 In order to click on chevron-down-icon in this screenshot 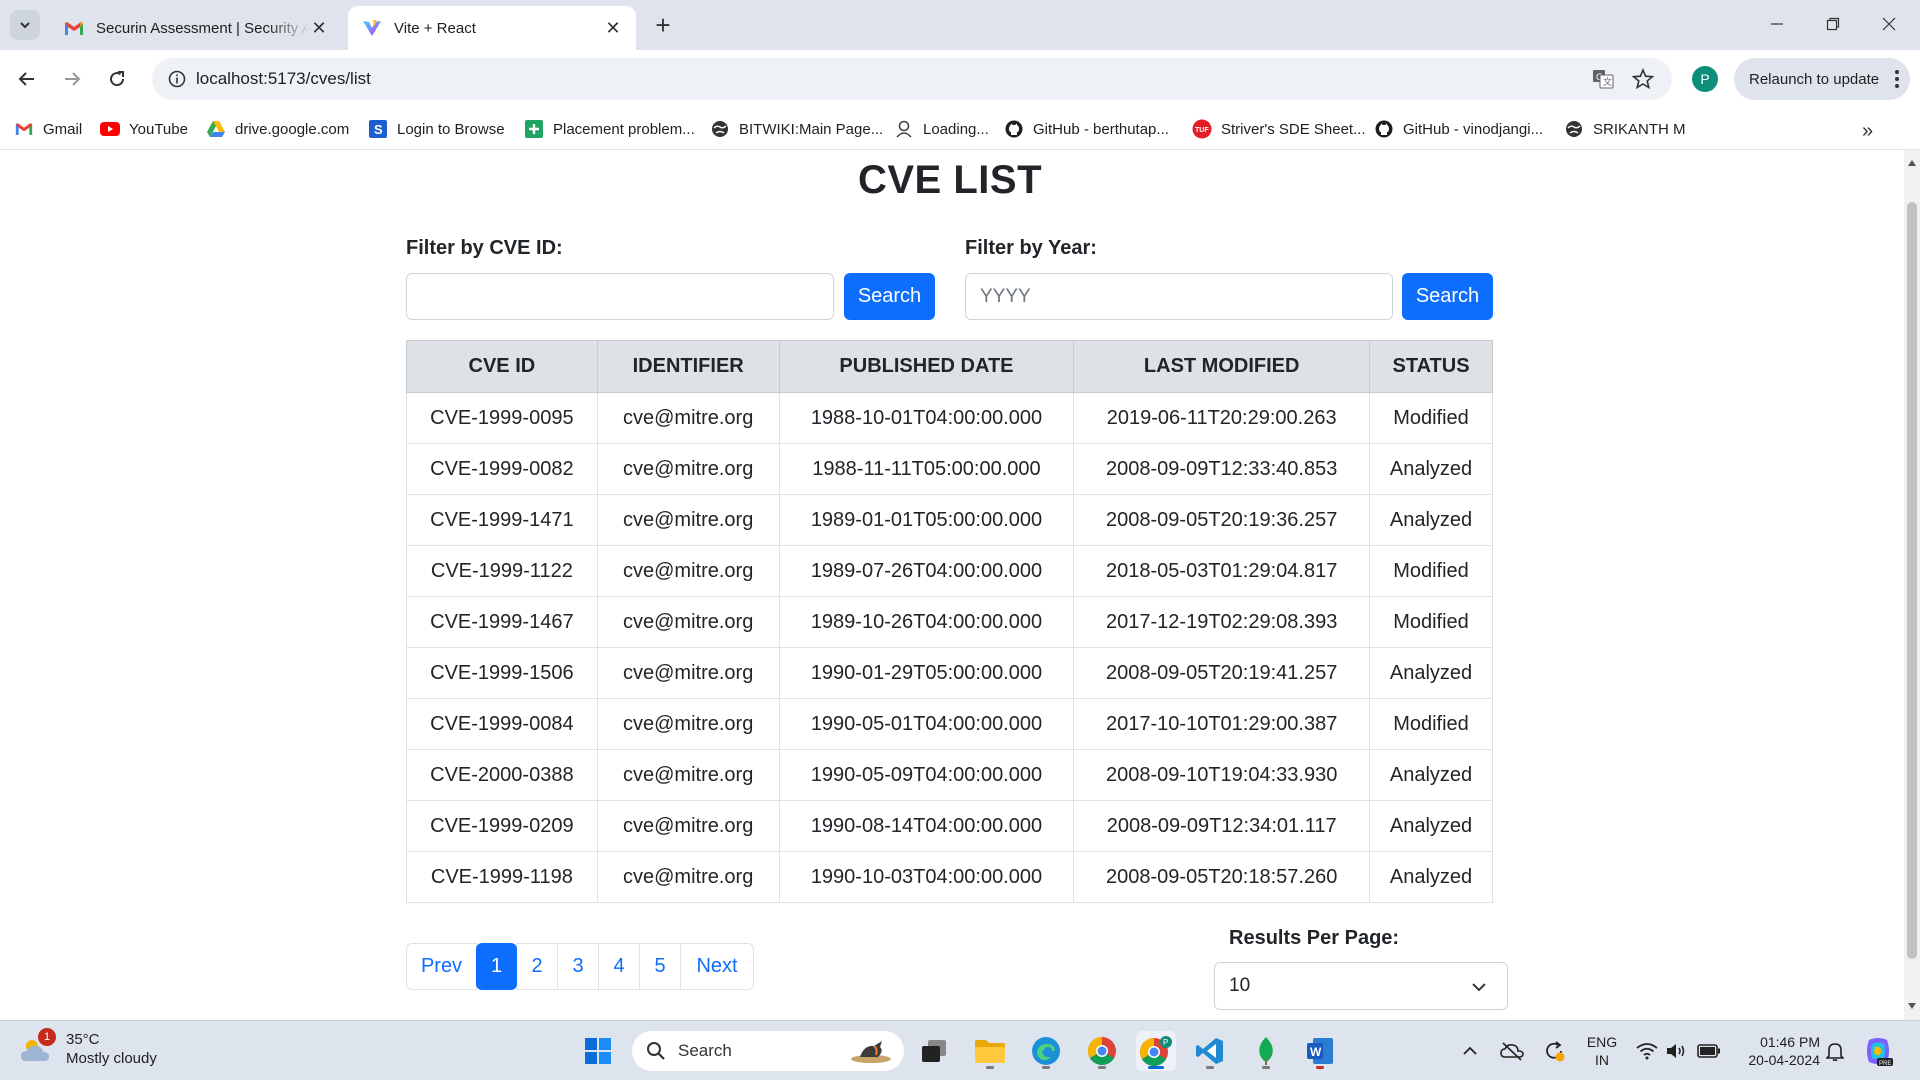, I will do `click(25, 25)`.